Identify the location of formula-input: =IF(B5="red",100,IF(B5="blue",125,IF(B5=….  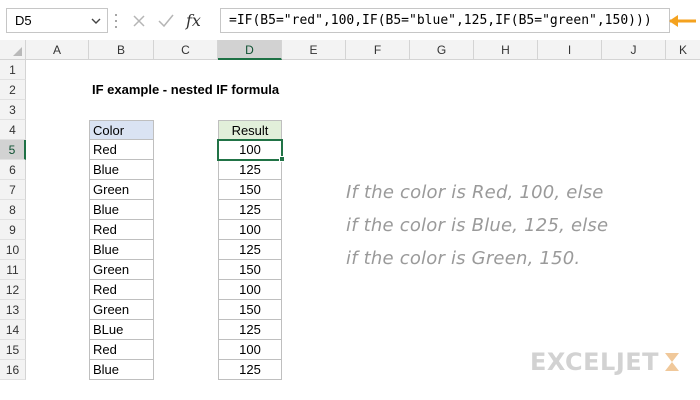
(445, 20).